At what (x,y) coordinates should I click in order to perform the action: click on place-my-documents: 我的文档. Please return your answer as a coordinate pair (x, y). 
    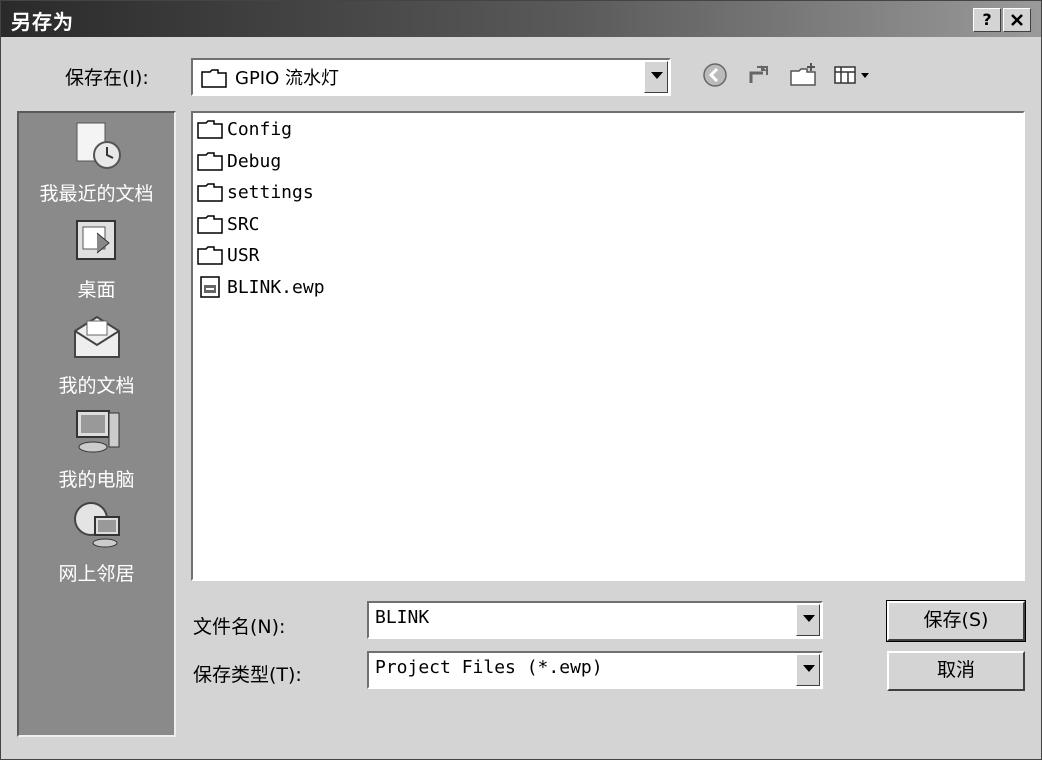
    Looking at the image, I should click on (96, 353).